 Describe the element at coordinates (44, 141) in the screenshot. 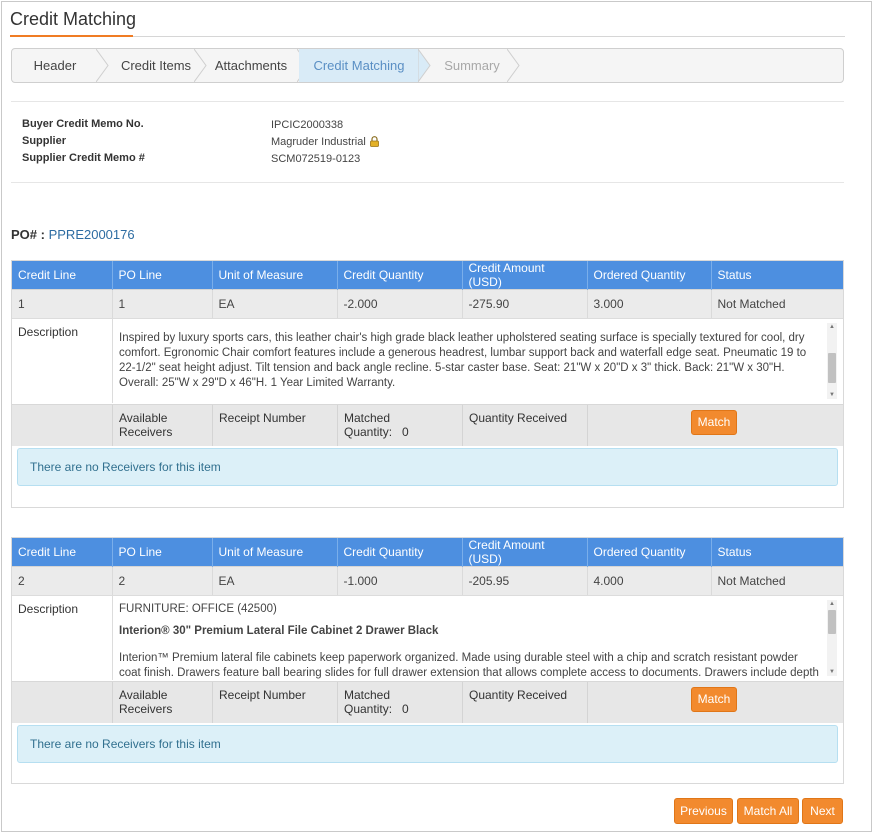

I see `supplier-label: Supplier` at that location.